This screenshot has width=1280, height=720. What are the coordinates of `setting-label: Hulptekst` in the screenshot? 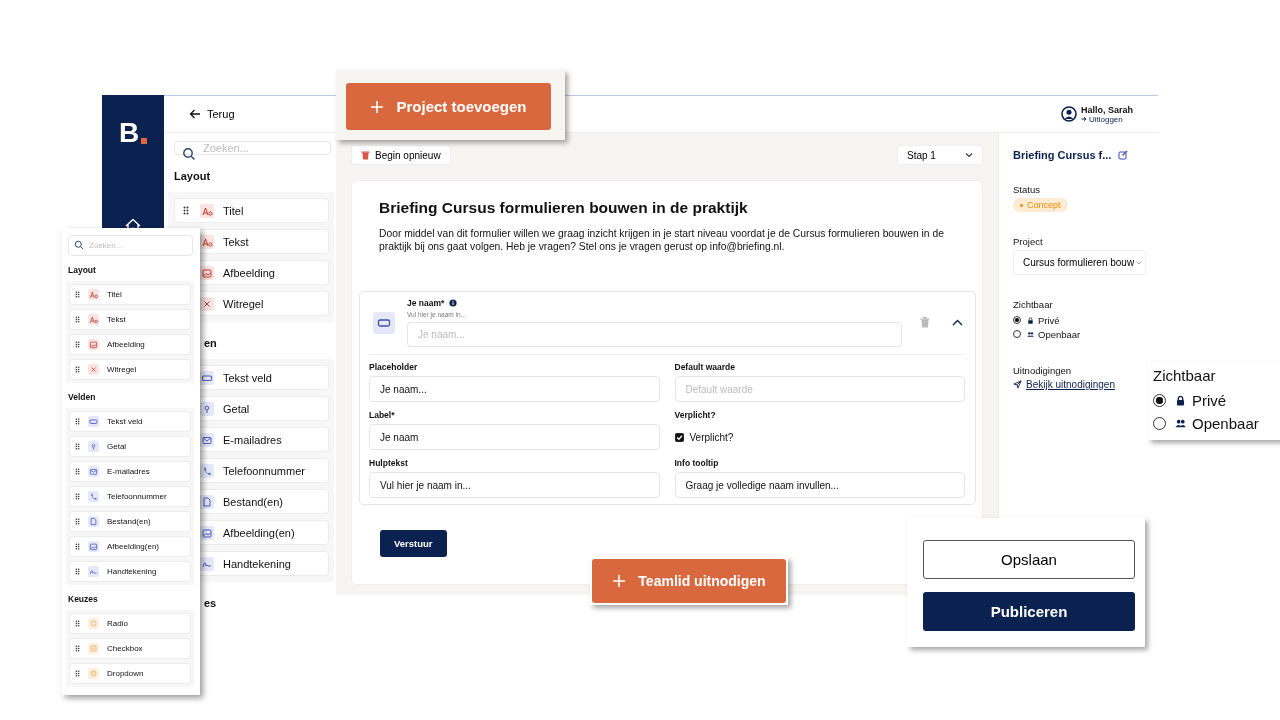 It's located at (389, 463).